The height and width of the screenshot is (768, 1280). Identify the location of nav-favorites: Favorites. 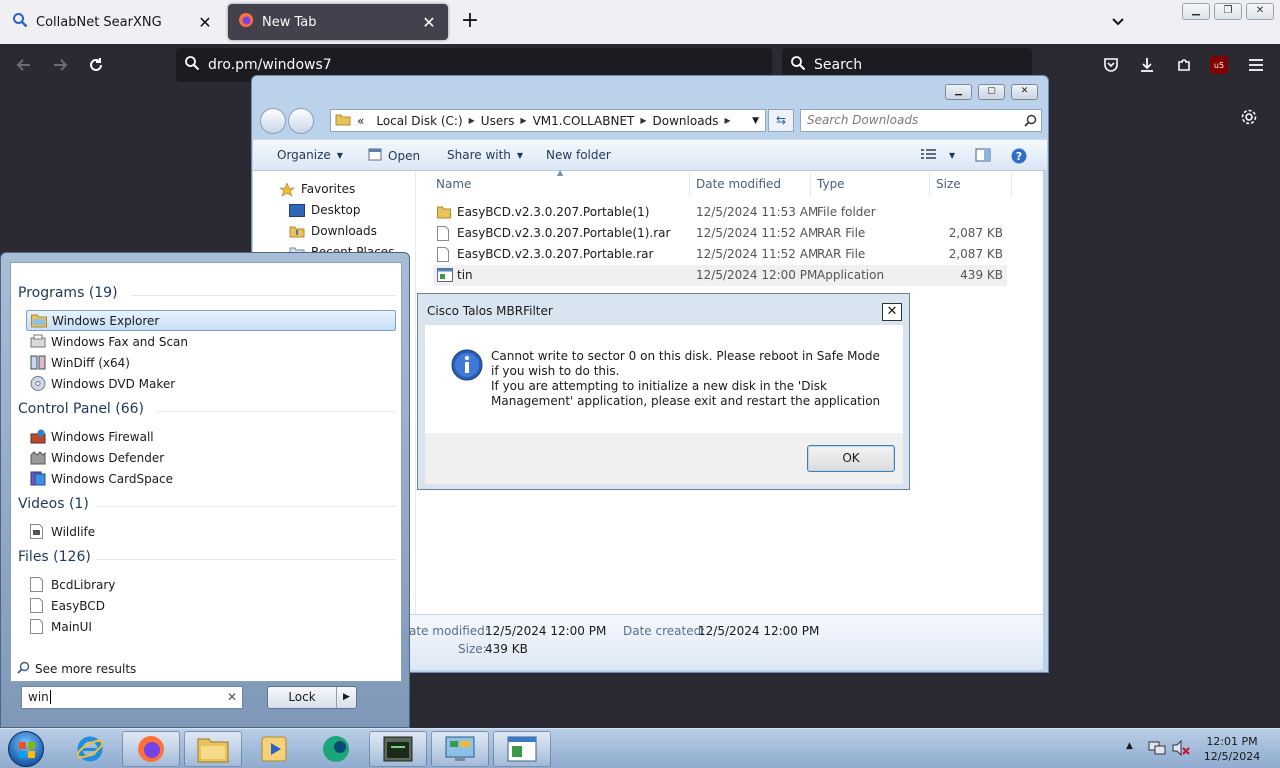
(317, 189).